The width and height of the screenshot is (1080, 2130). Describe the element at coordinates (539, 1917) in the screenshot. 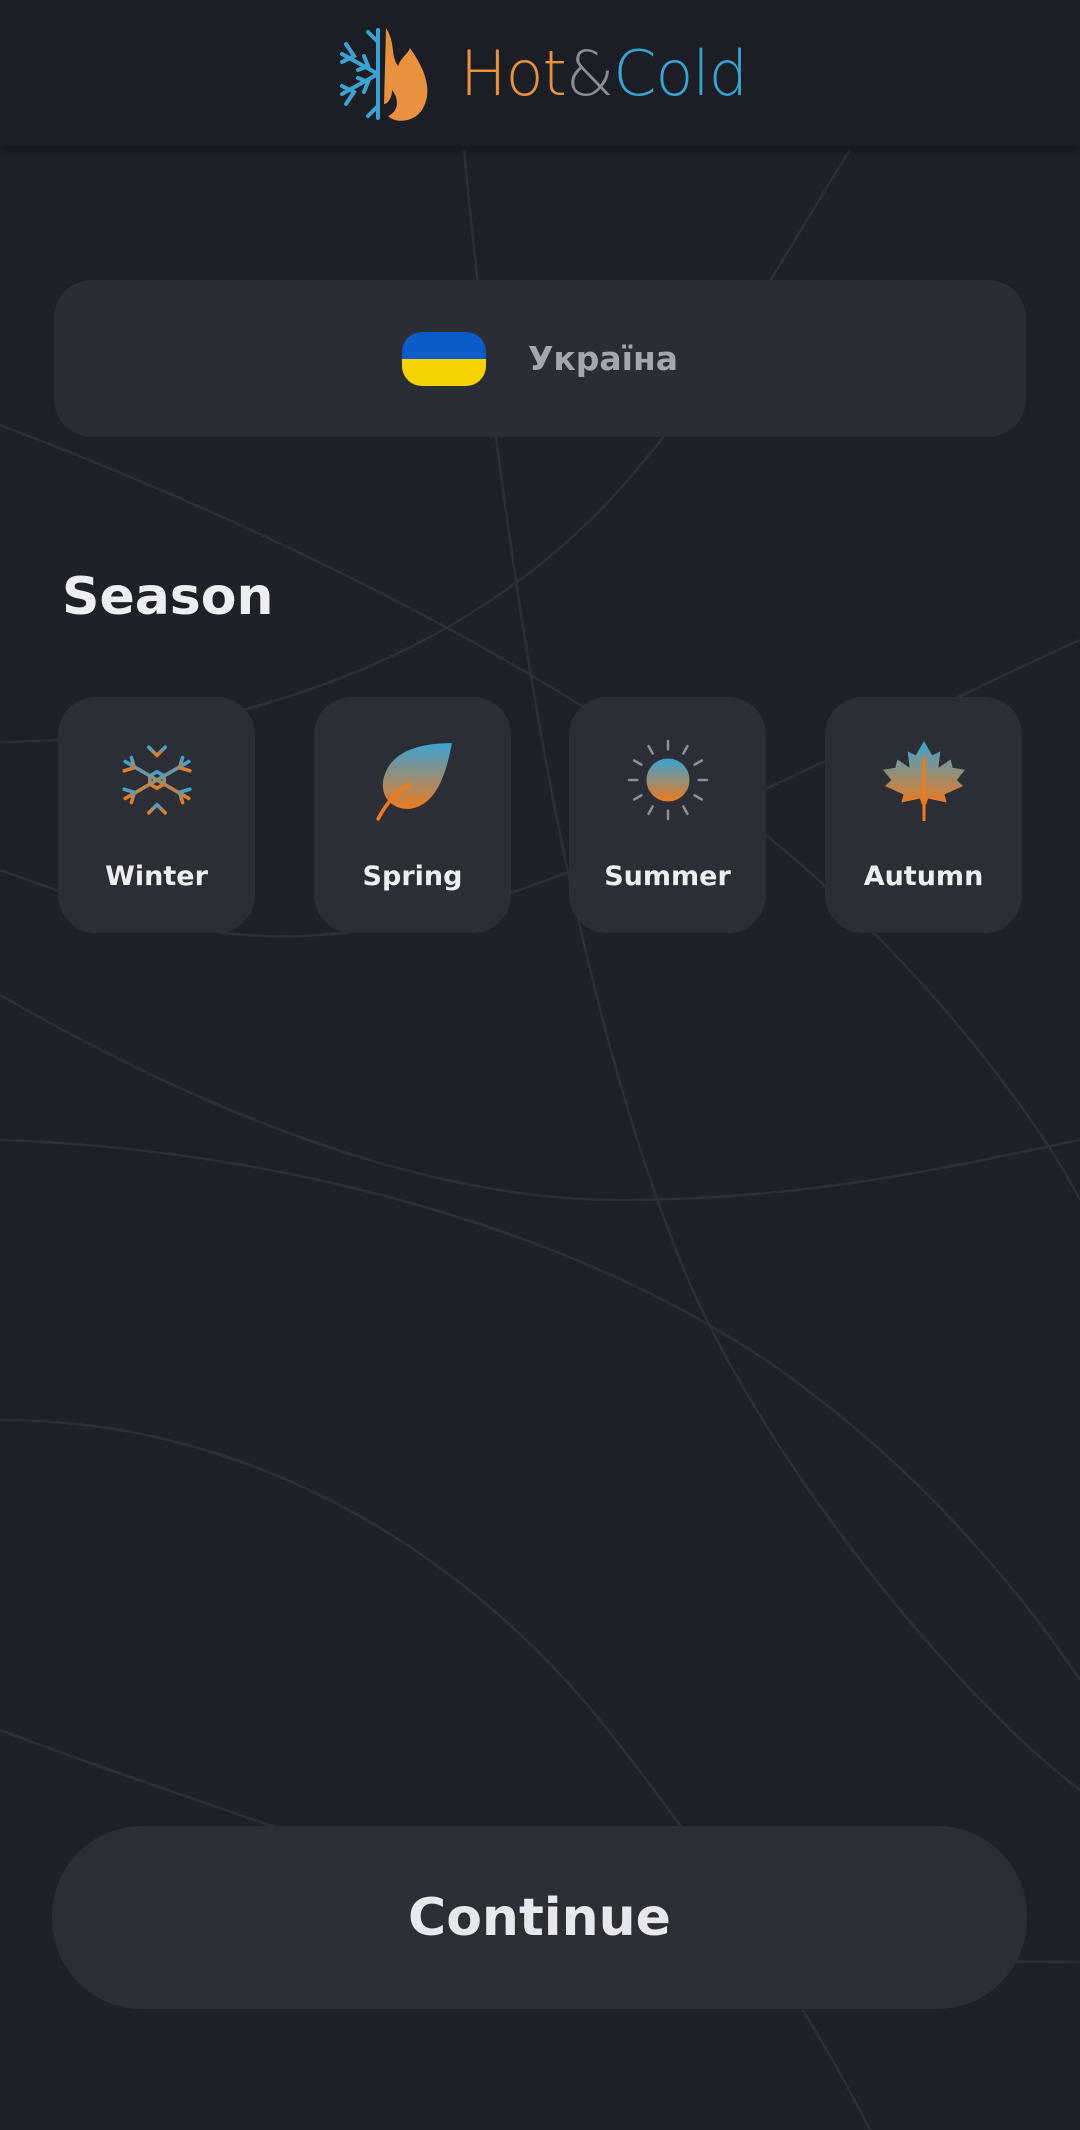

I see `continue-button: Continue` at that location.